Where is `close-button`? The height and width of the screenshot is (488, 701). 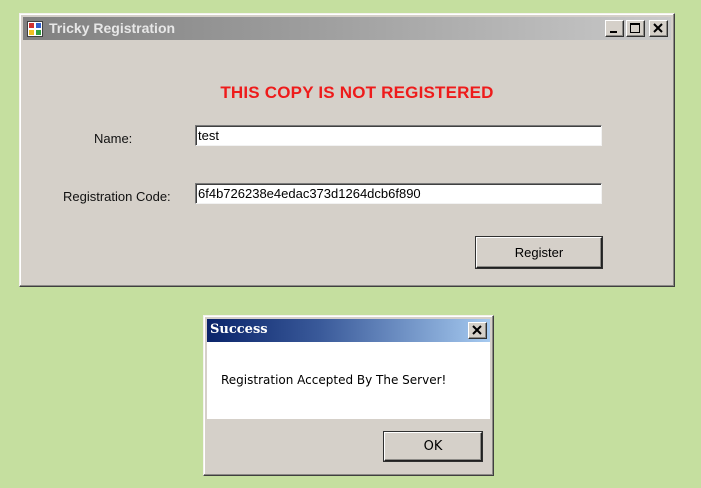
close-button is located at coordinates (658, 28).